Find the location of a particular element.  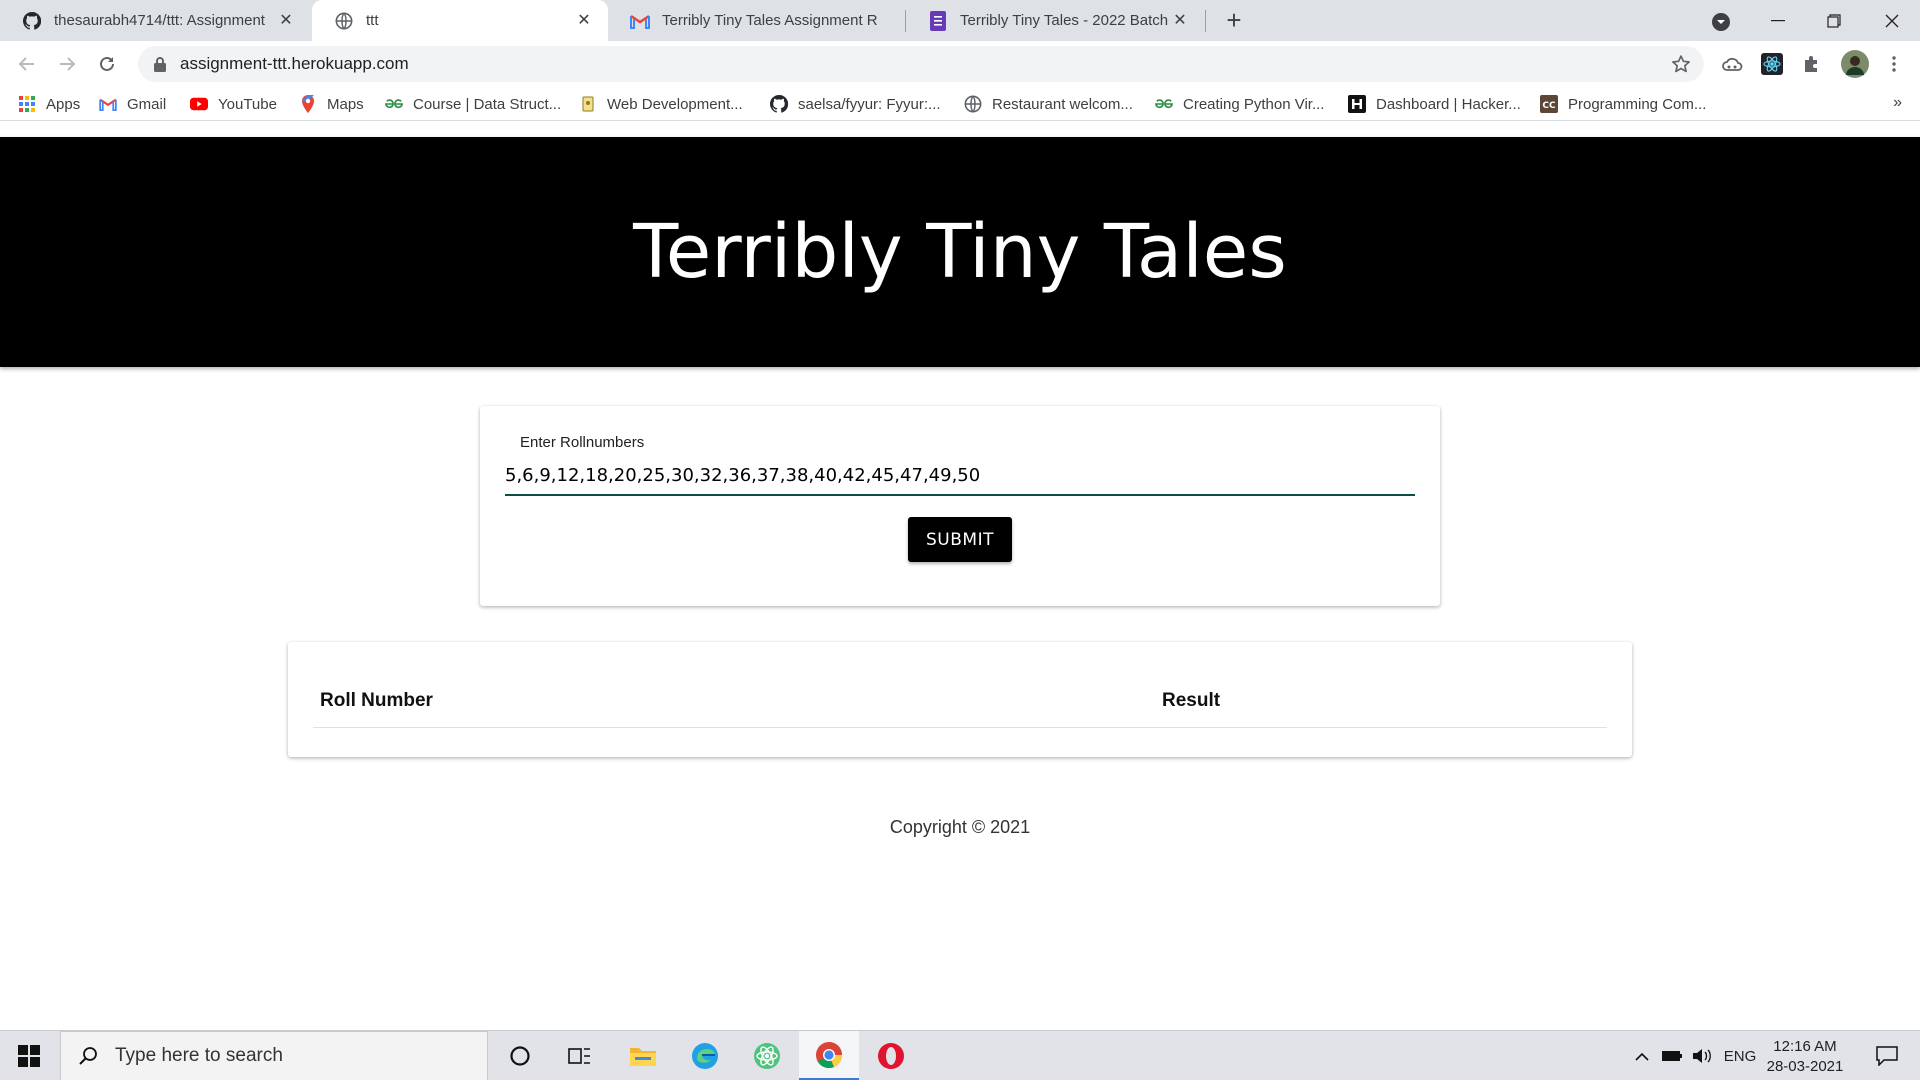

task-view-icon is located at coordinates (580, 1055).